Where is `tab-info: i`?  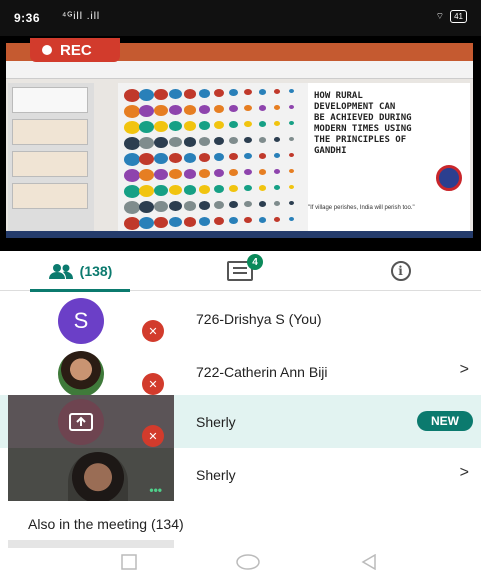 tab-info: i is located at coordinates (400, 271).